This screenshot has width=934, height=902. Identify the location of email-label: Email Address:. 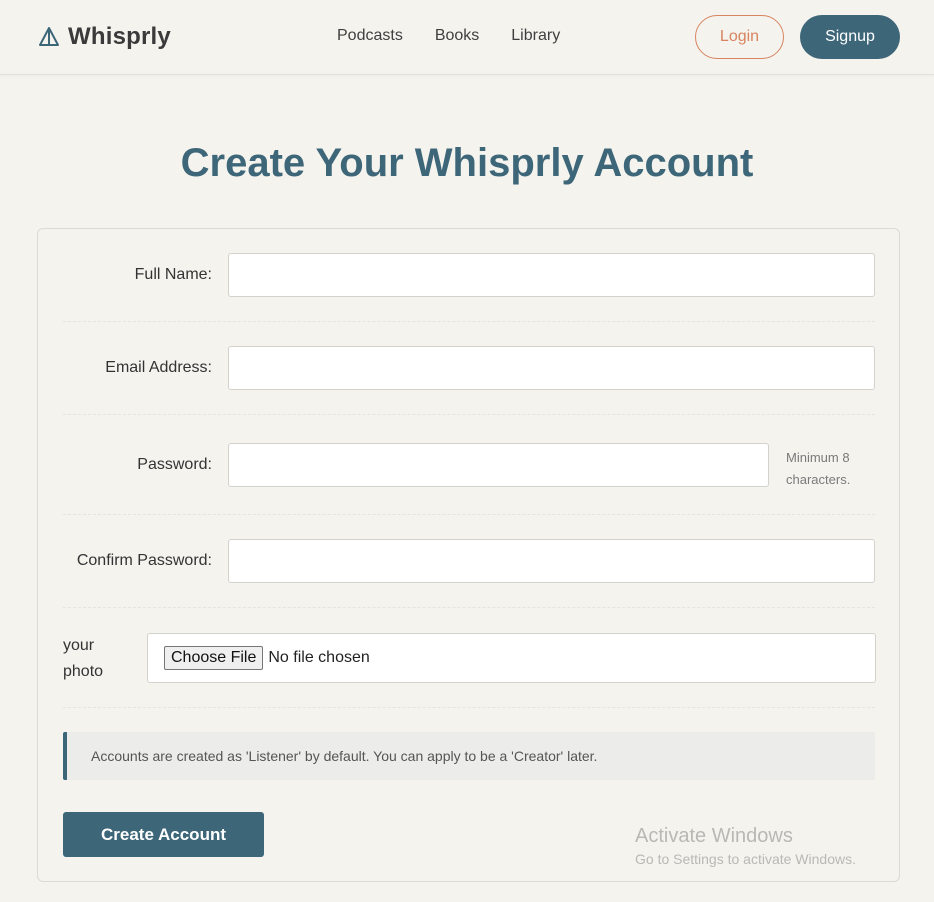
(158, 367).